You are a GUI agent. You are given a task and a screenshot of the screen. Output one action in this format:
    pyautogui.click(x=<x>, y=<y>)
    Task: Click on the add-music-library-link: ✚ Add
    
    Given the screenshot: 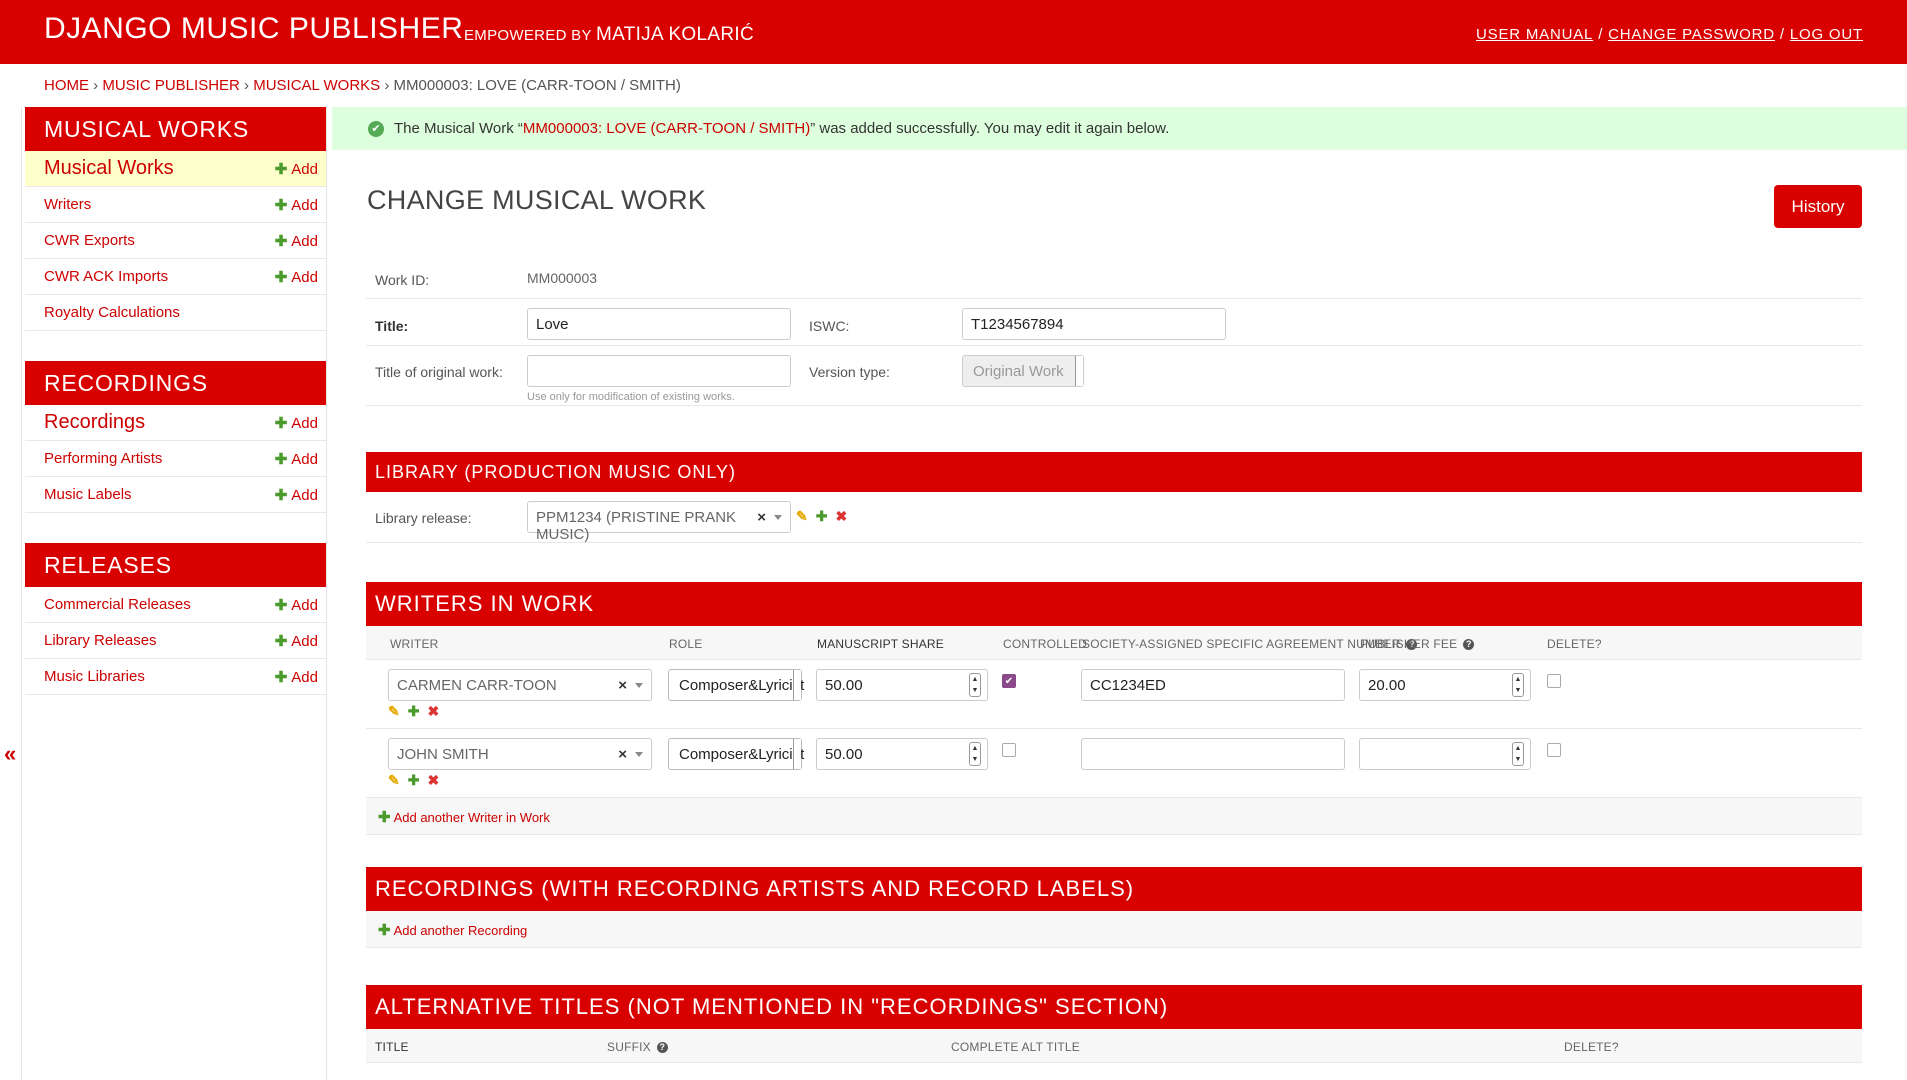 What is the action you would take?
    pyautogui.click(x=296, y=677)
    